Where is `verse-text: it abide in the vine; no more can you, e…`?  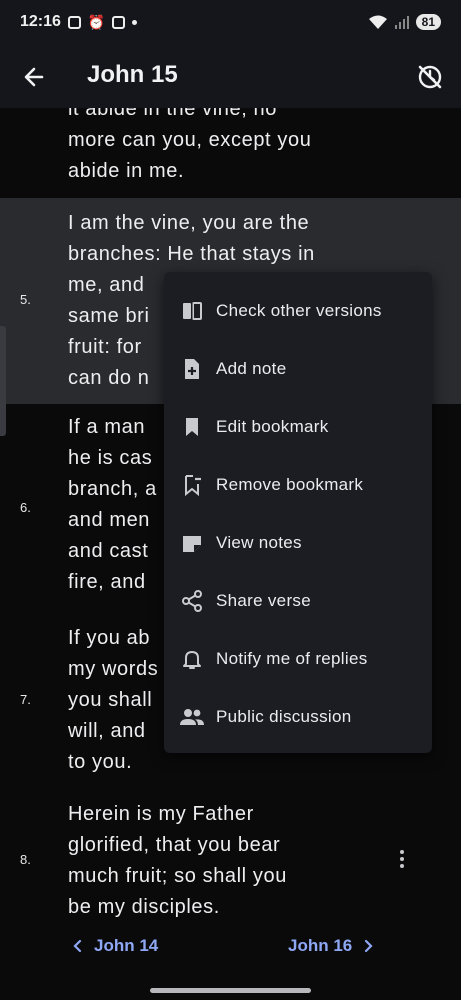
verse-text: it abide in the vine; no more can you, e… is located at coordinates (190, 145).